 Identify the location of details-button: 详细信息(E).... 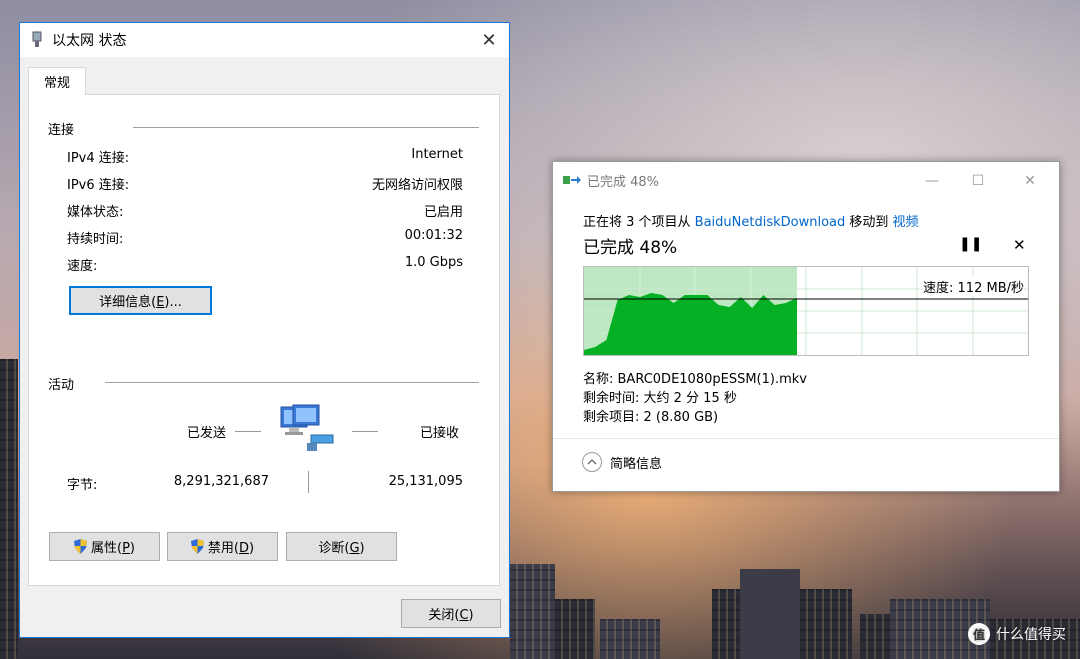
(140, 300).